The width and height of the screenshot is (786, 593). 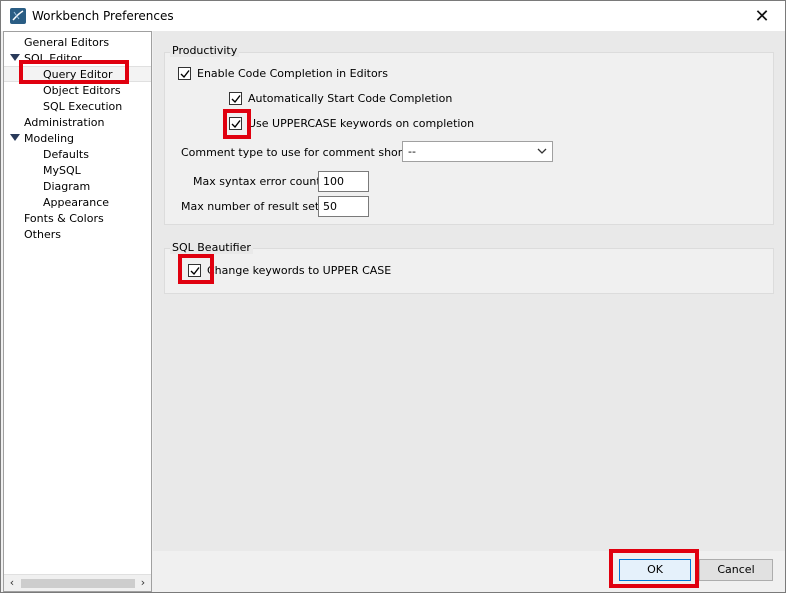 I want to click on tree-item-label: Defaults, so click(x=66, y=154).